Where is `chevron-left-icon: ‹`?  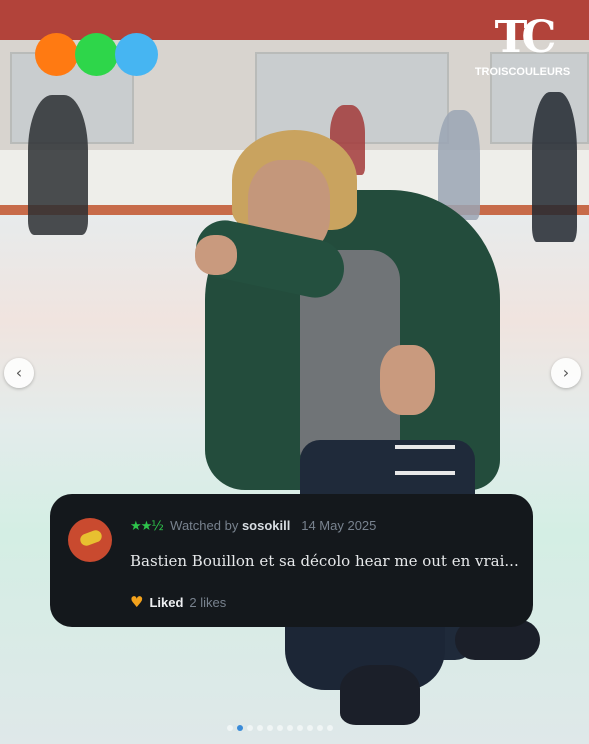
chevron-left-icon: ‹ is located at coordinates (19, 372).